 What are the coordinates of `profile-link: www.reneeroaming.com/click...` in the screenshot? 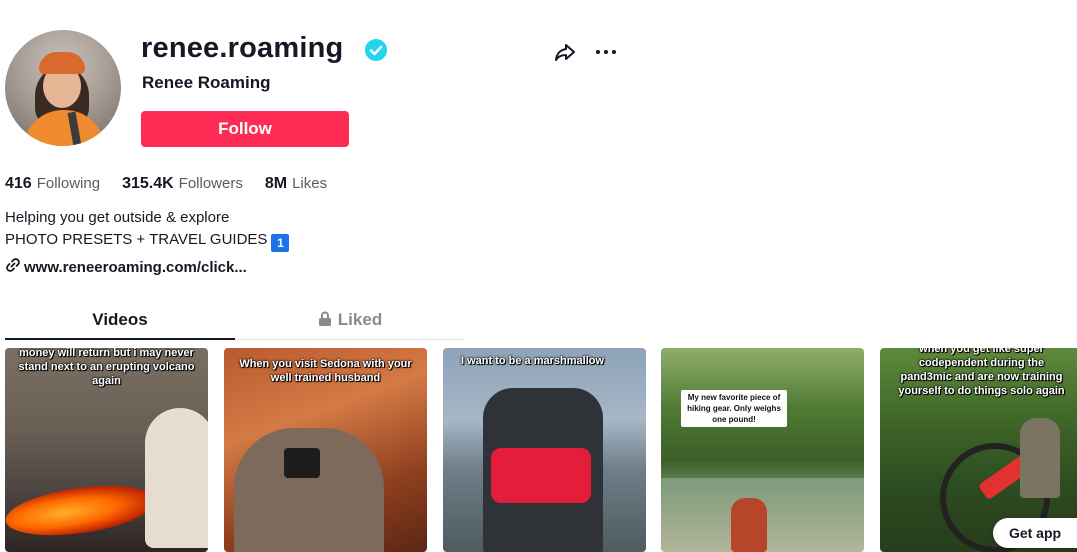 It's located at (126, 267).